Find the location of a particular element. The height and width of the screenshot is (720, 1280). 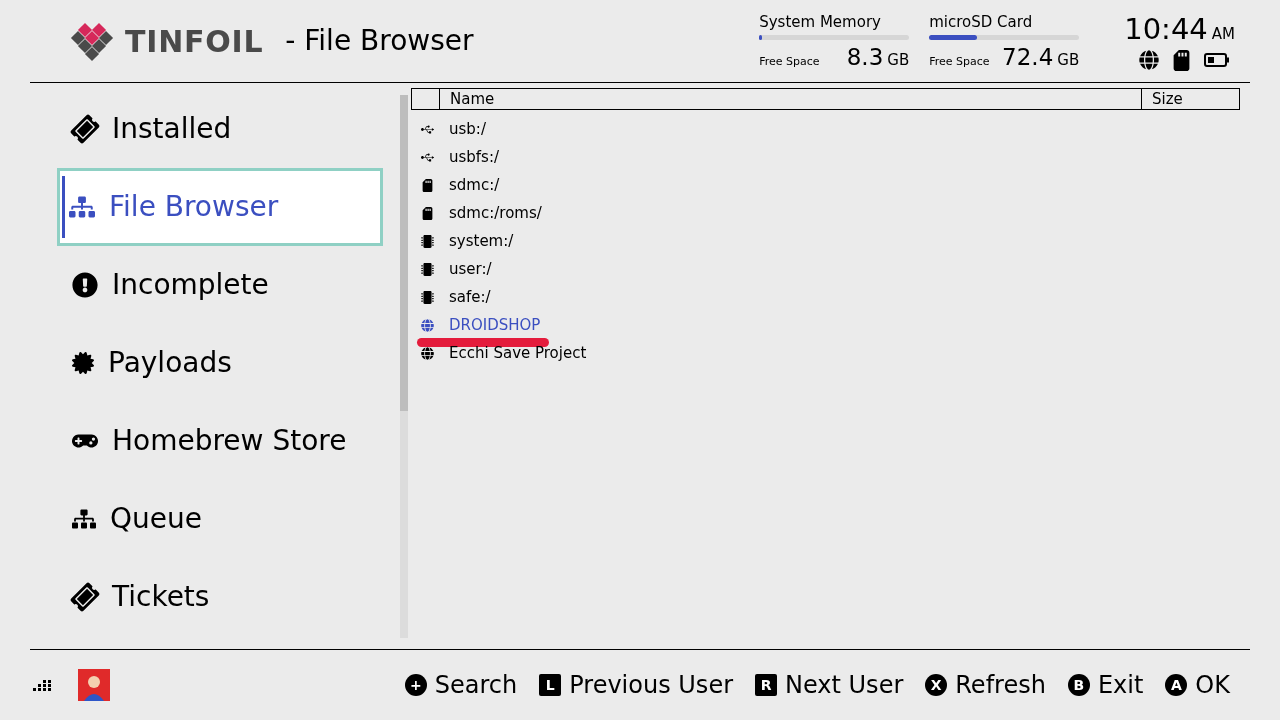

scrollbar-track is located at coordinates (404, 366).